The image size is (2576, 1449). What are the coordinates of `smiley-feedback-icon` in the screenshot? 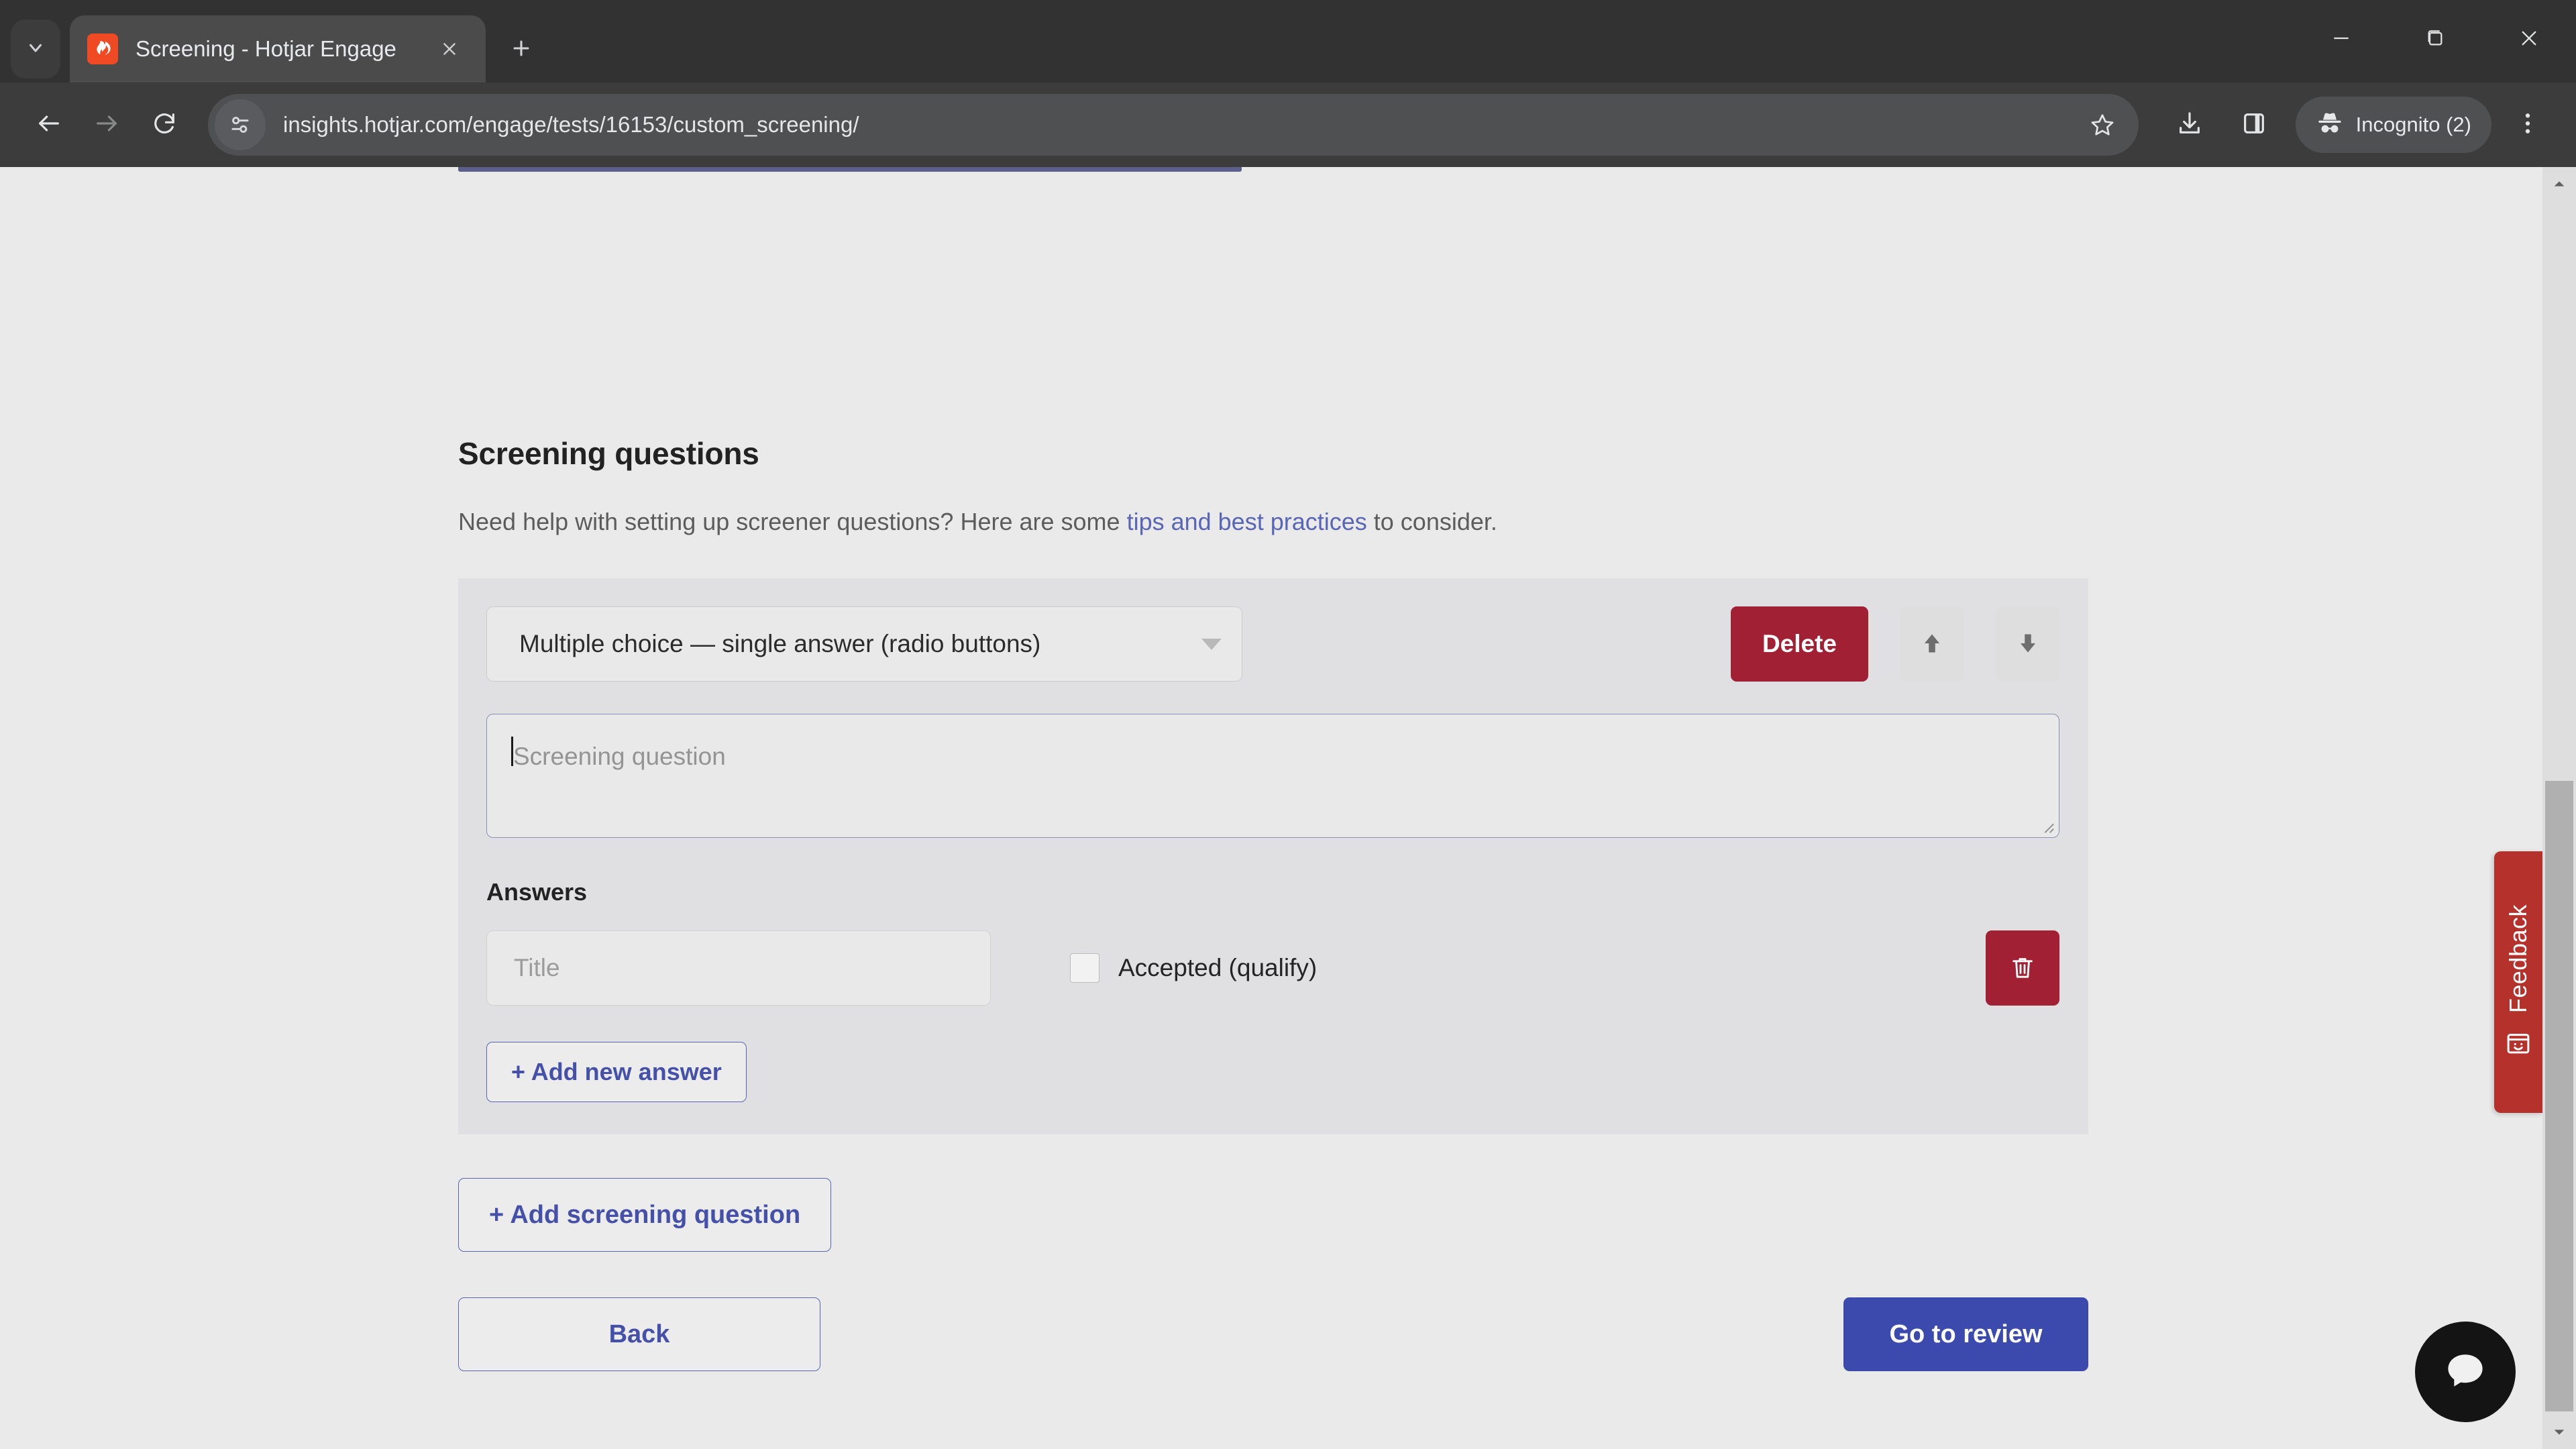 It's located at (2518, 1044).